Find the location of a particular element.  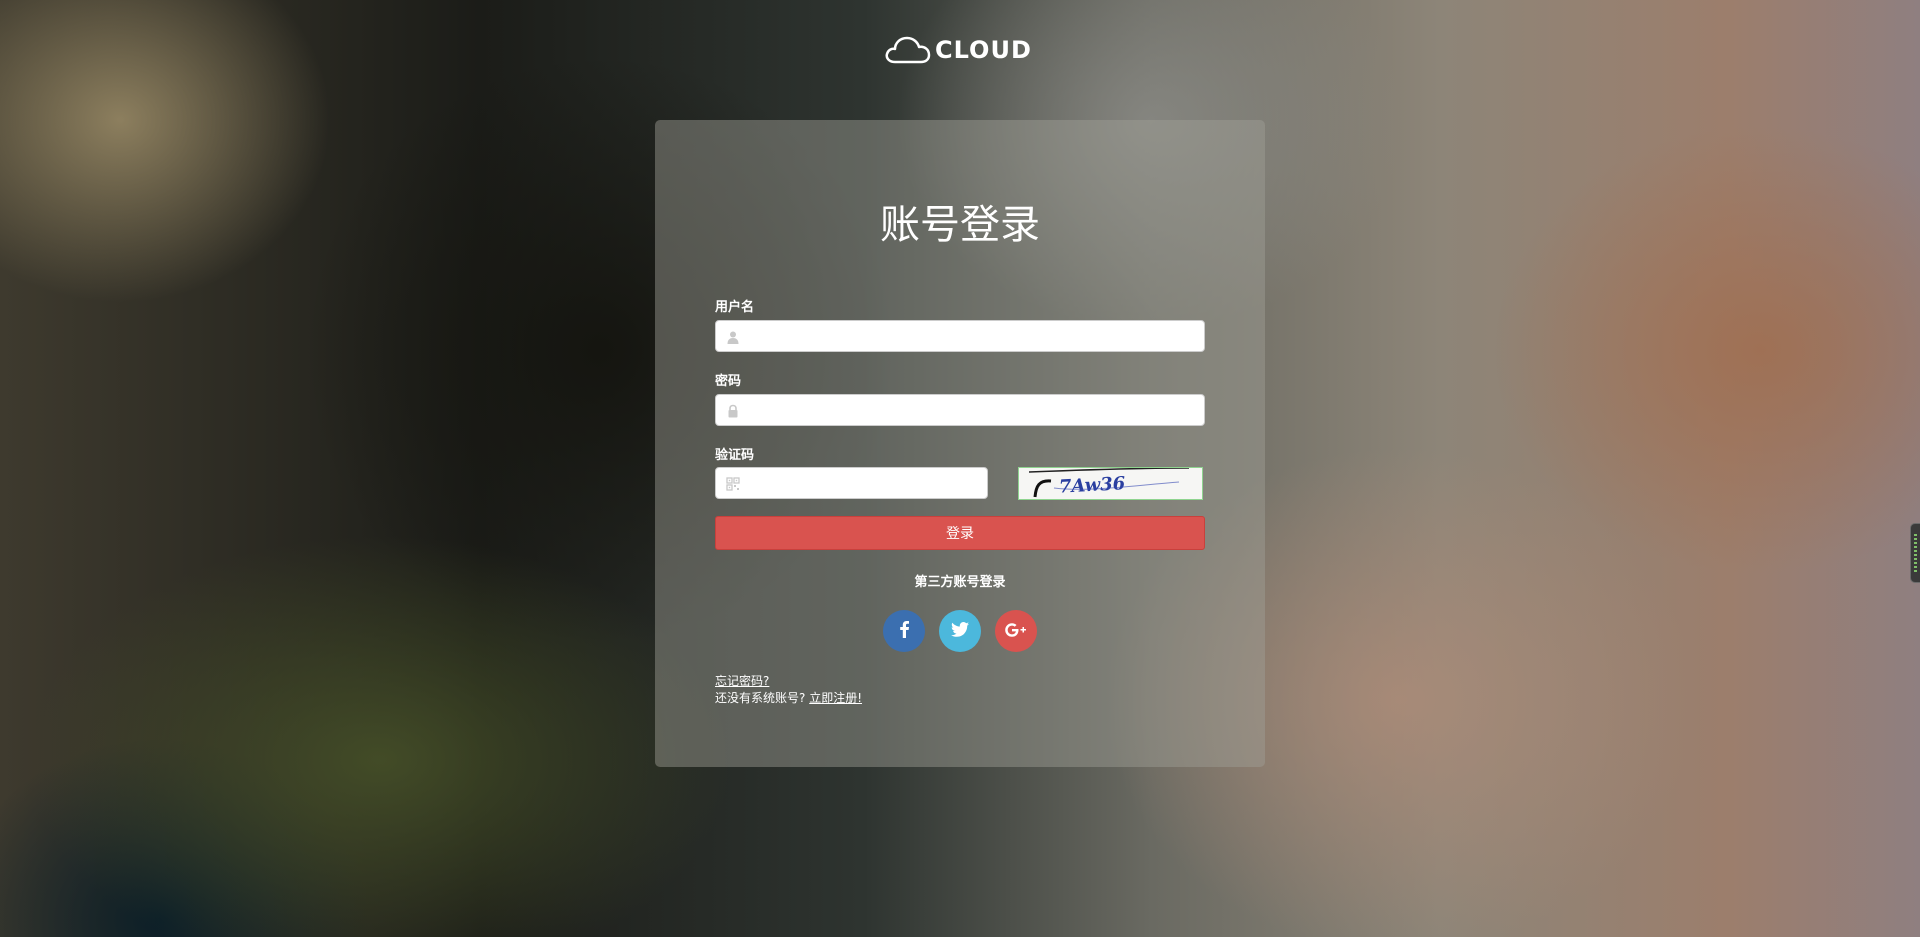

side-widget-handle is located at coordinates (1915, 553).